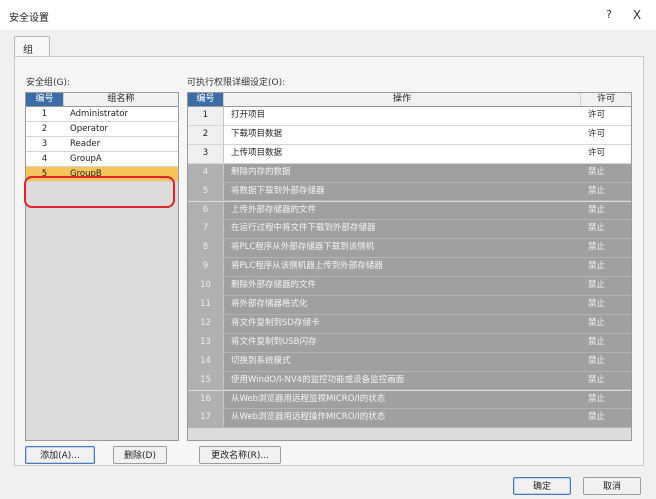 The height and width of the screenshot is (499, 656). Describe the element at coordinates (206, 99) in the screenshot. I see `perms-col-num: 编号` at that location.